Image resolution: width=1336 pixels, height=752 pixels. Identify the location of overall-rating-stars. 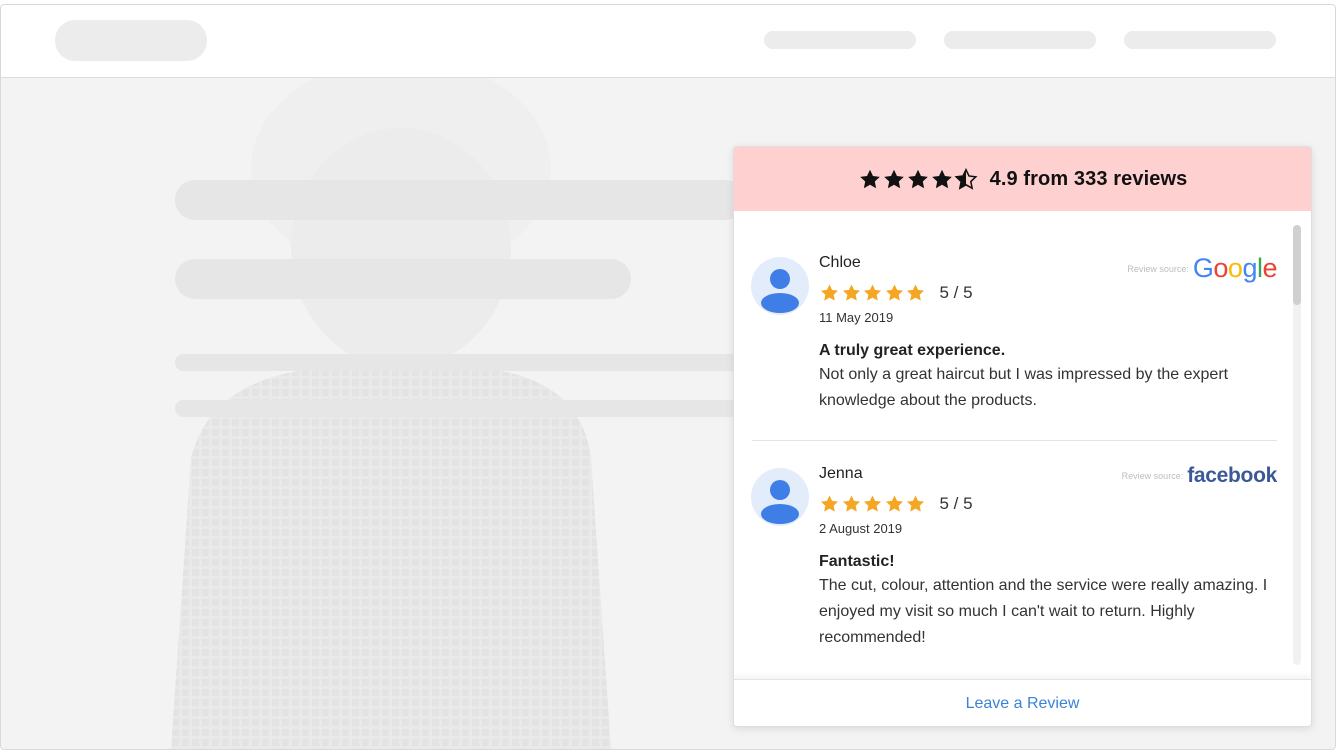
(918, 179).